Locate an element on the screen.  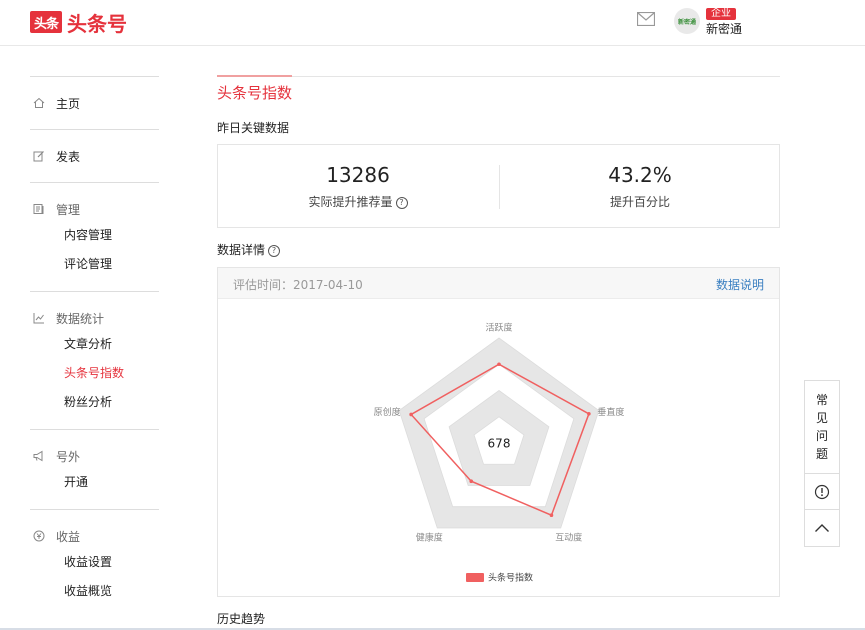
sidebar-section-revenue: 收益 收益设置 收益概览 is located at coordinates (94, 557).